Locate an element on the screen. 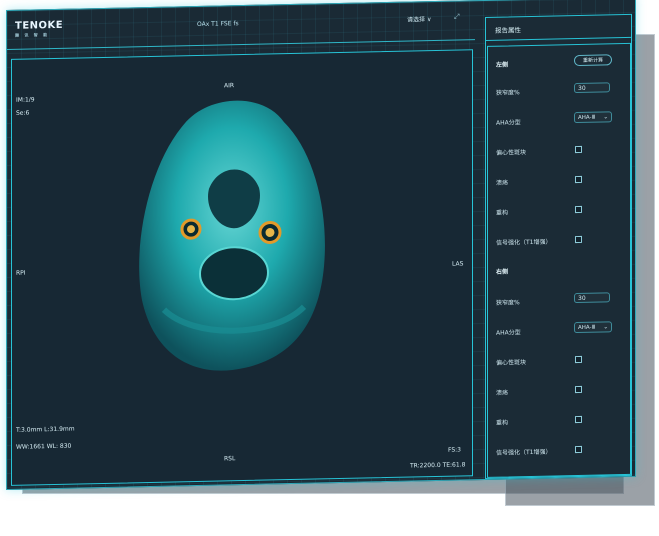 This screenshot has width=659, height=536. right-aha-label: AHA分型 is located at coordinates (508, 333).